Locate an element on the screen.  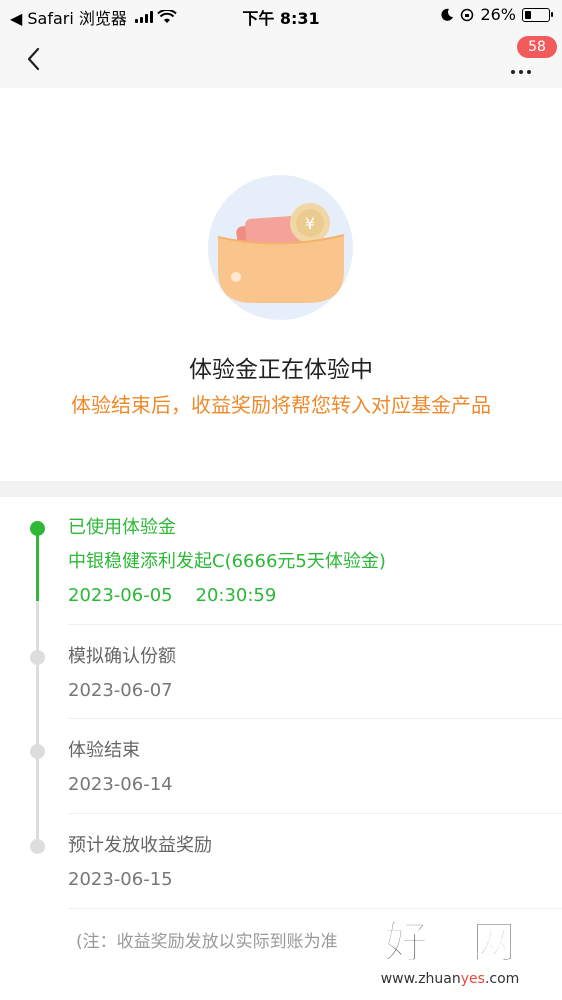
step-title: 预计发放收益奖励 is located at coordinates (140, 845).